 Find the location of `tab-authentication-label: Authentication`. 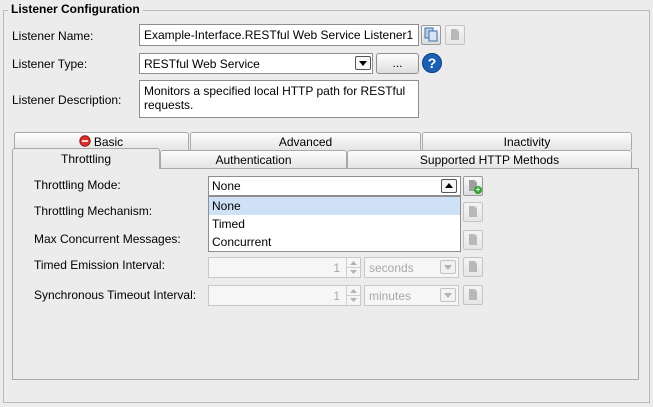

tab-authentication-label: Authentication is located at coordinates (253, 160).